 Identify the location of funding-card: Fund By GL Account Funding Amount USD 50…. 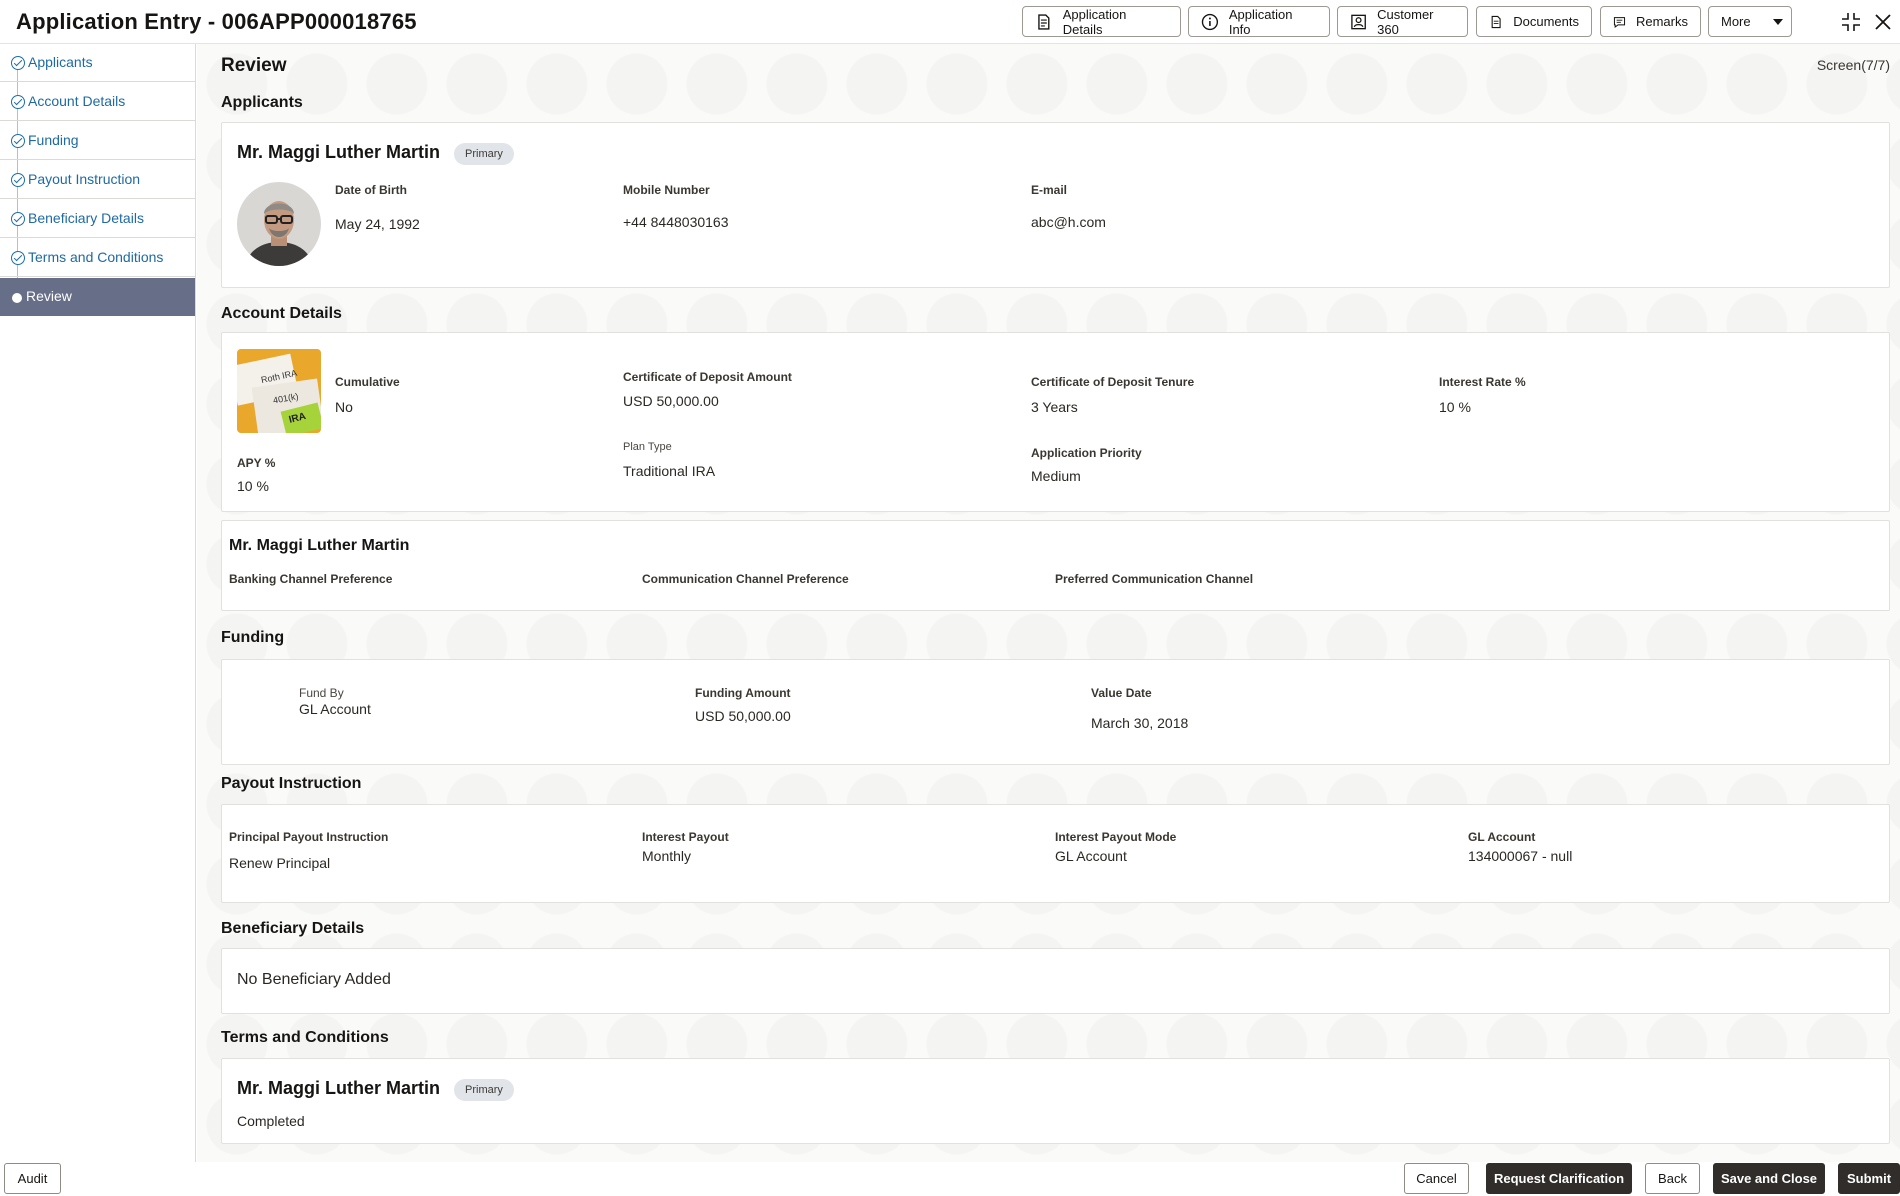
(1055, 712).